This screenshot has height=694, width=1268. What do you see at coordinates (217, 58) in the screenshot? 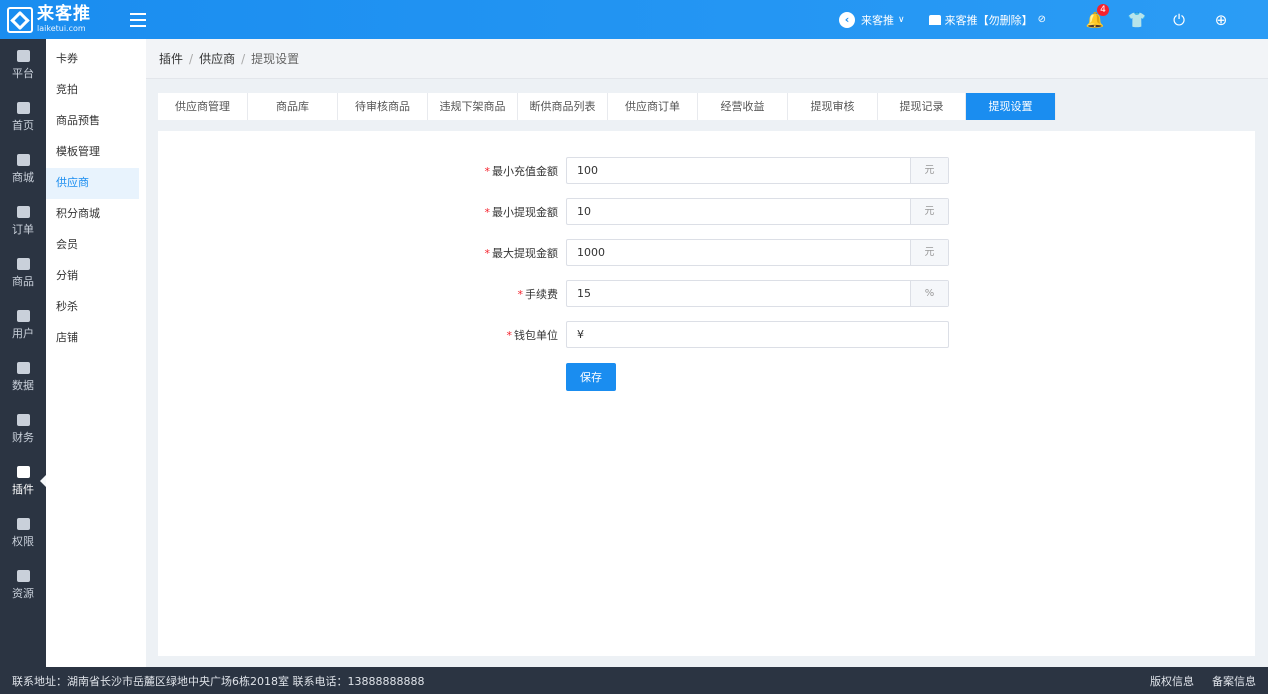
I see `breadcrumb-item: 供应商` at bounding box center [217, 58].